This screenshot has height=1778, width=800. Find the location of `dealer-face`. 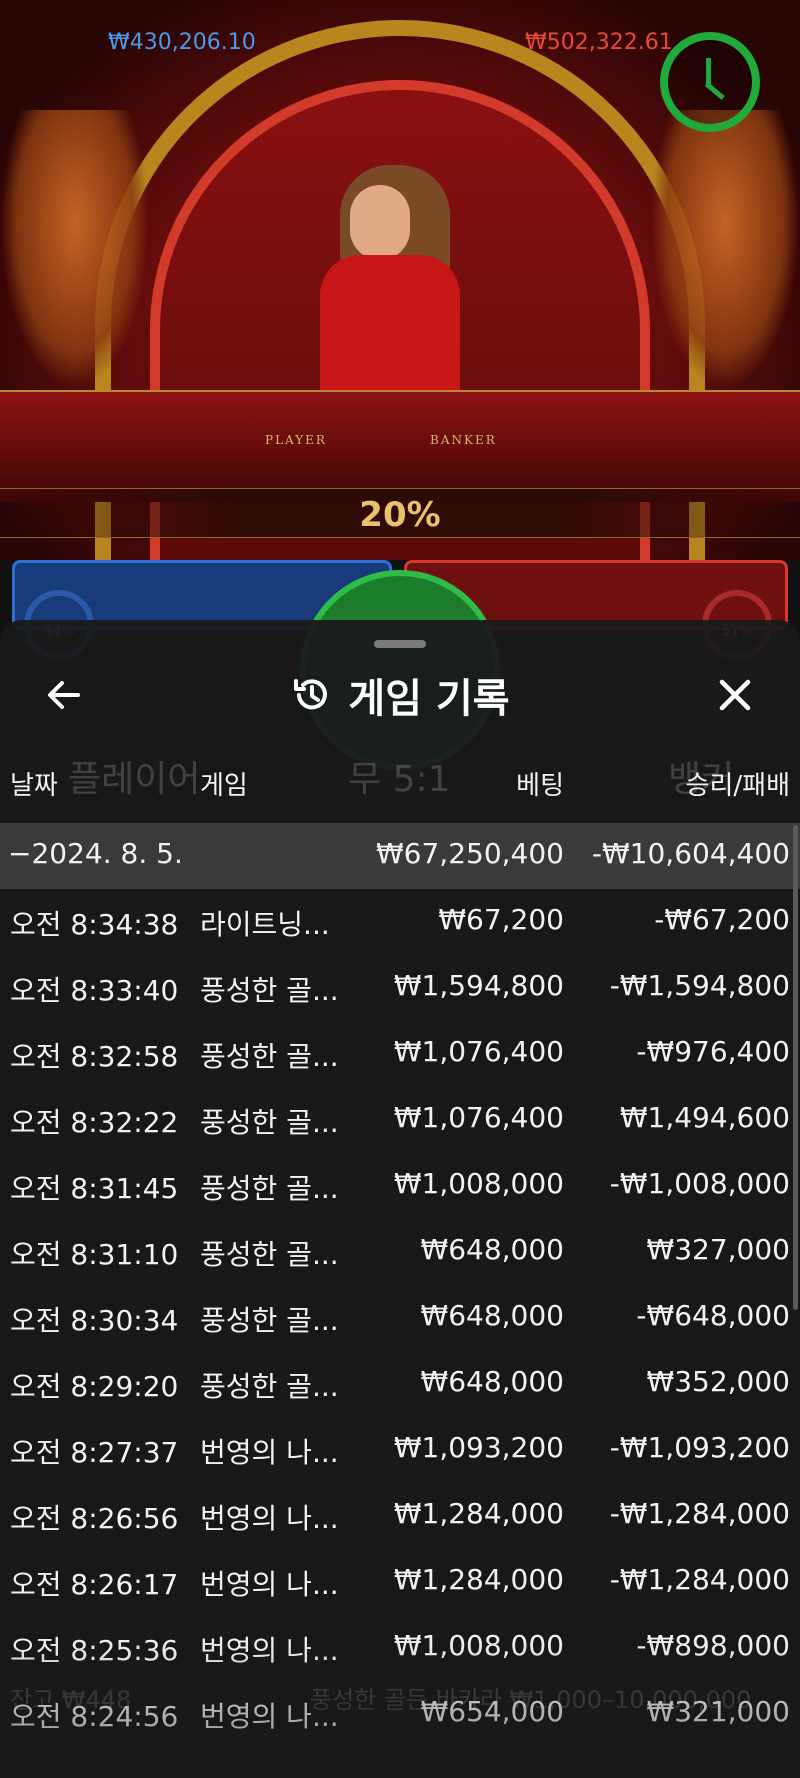

dealer-face is located at coordinates (380, 222).